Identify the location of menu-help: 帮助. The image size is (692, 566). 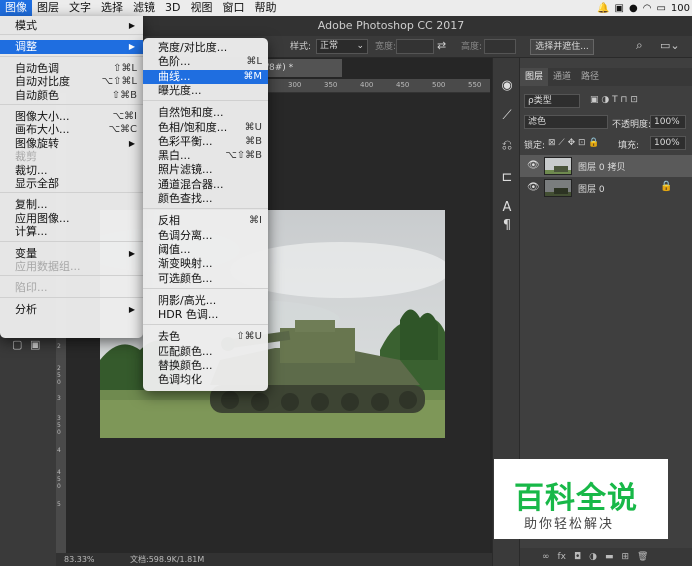
(265, 8).